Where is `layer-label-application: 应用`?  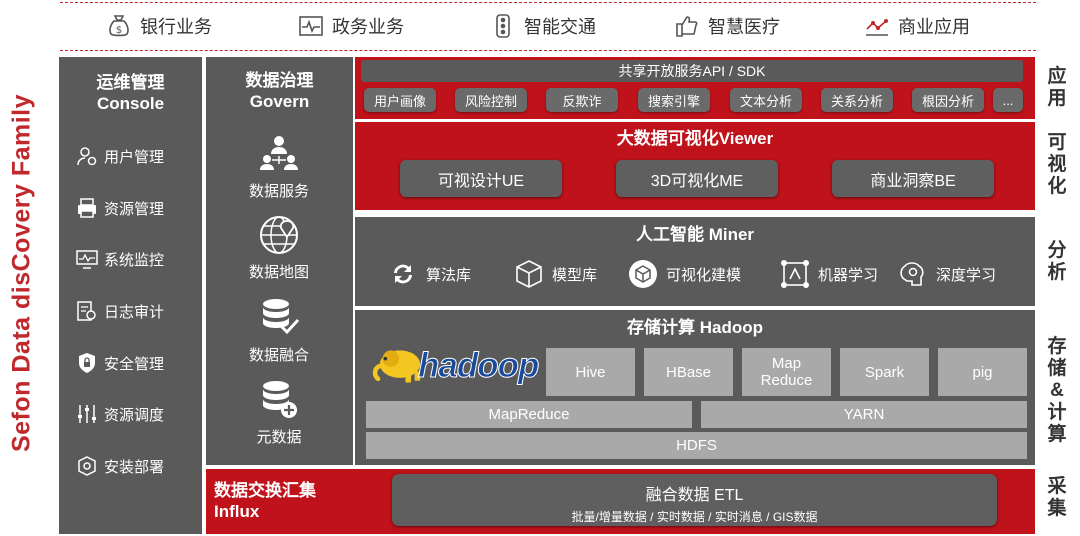
layer-label-application: 应用 is located at coordinates (1057, 87).